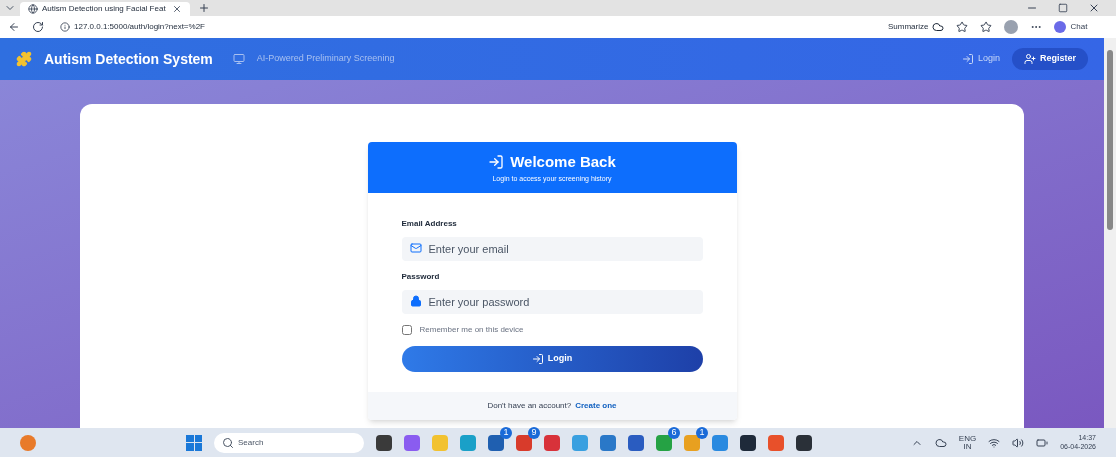 Image resolution: width=1116 pixels, height=457 pixels. Describe the element at coordinates (38, 27) in the screenshot. I see `reload-icon` at that location.